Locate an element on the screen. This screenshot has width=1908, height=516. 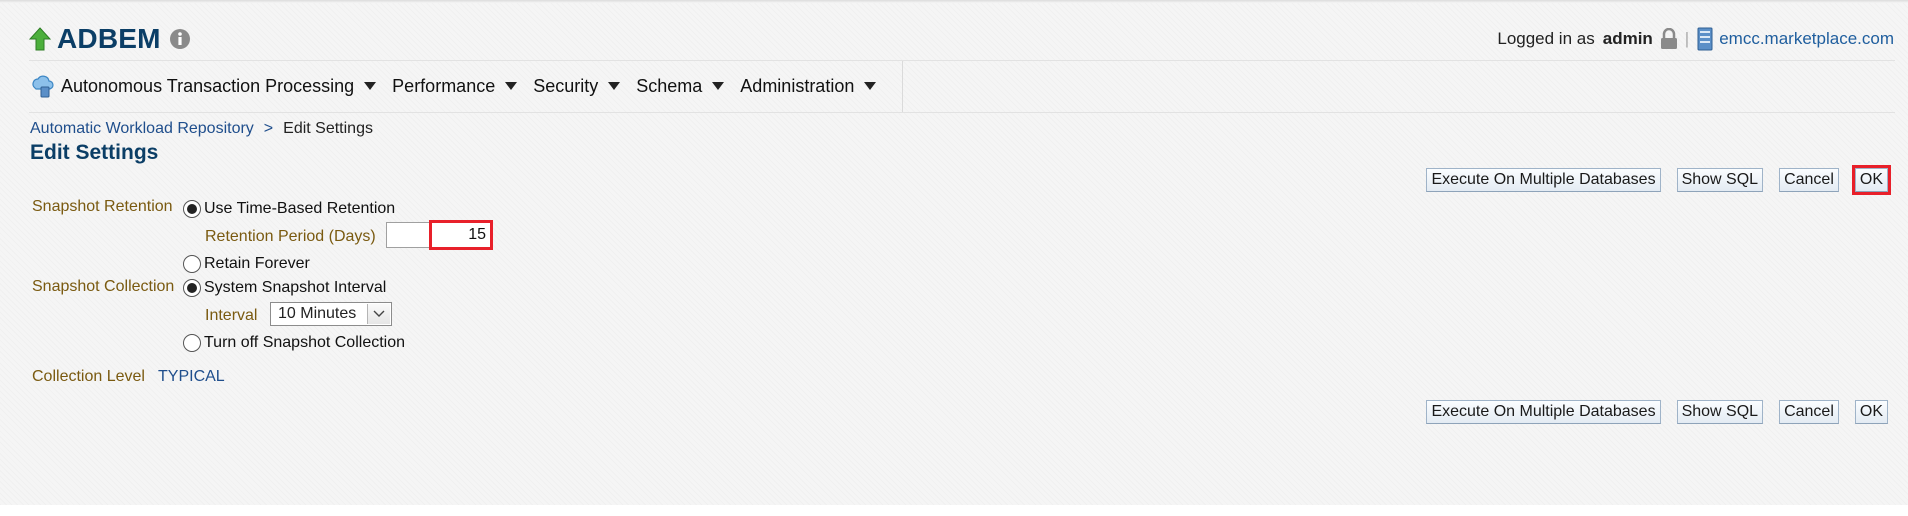
menubar-bottom-border is located at coordinates (962, 112).